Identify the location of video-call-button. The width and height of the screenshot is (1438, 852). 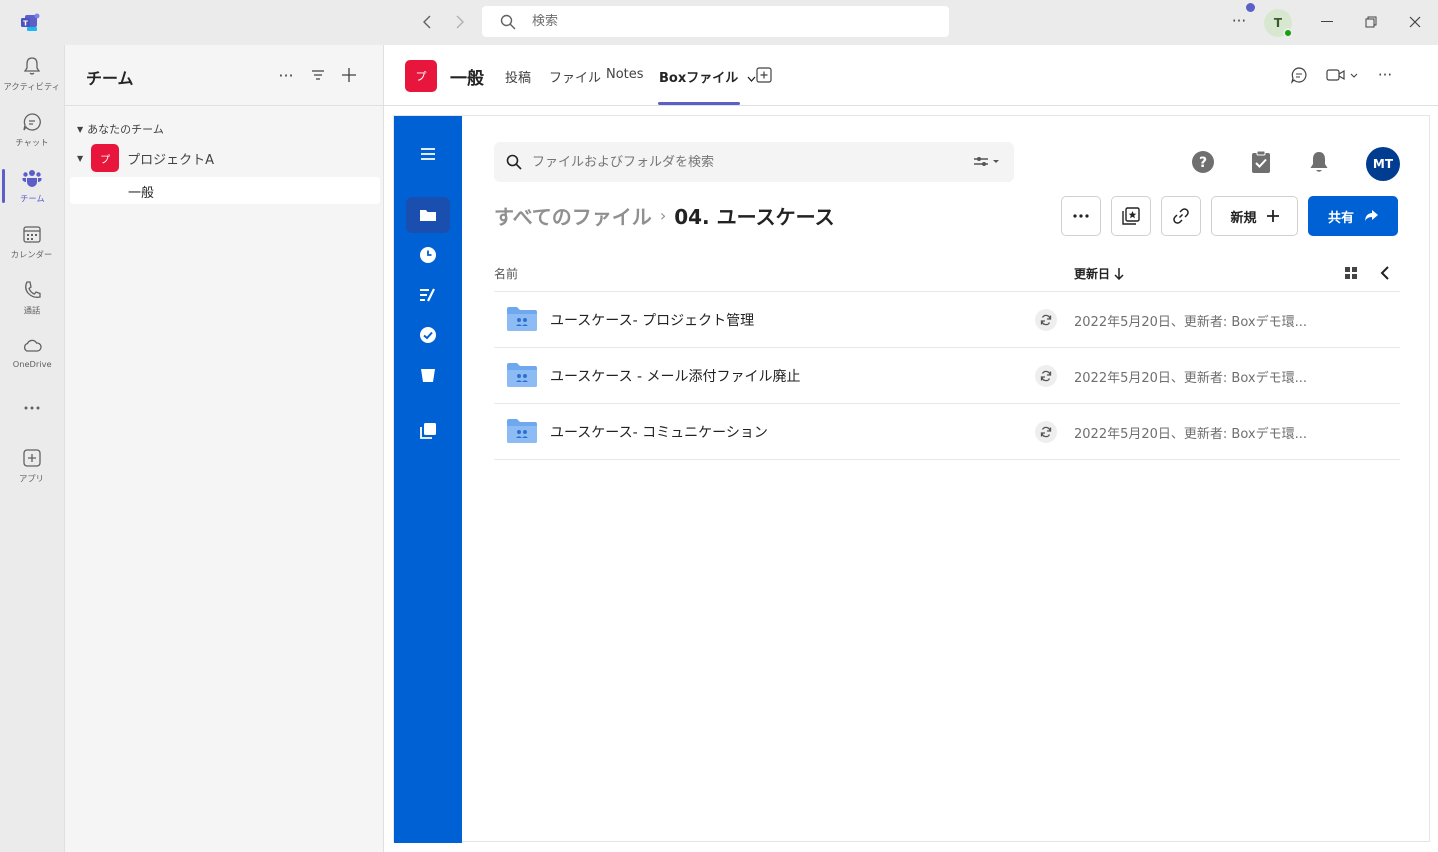
(1342, 75).